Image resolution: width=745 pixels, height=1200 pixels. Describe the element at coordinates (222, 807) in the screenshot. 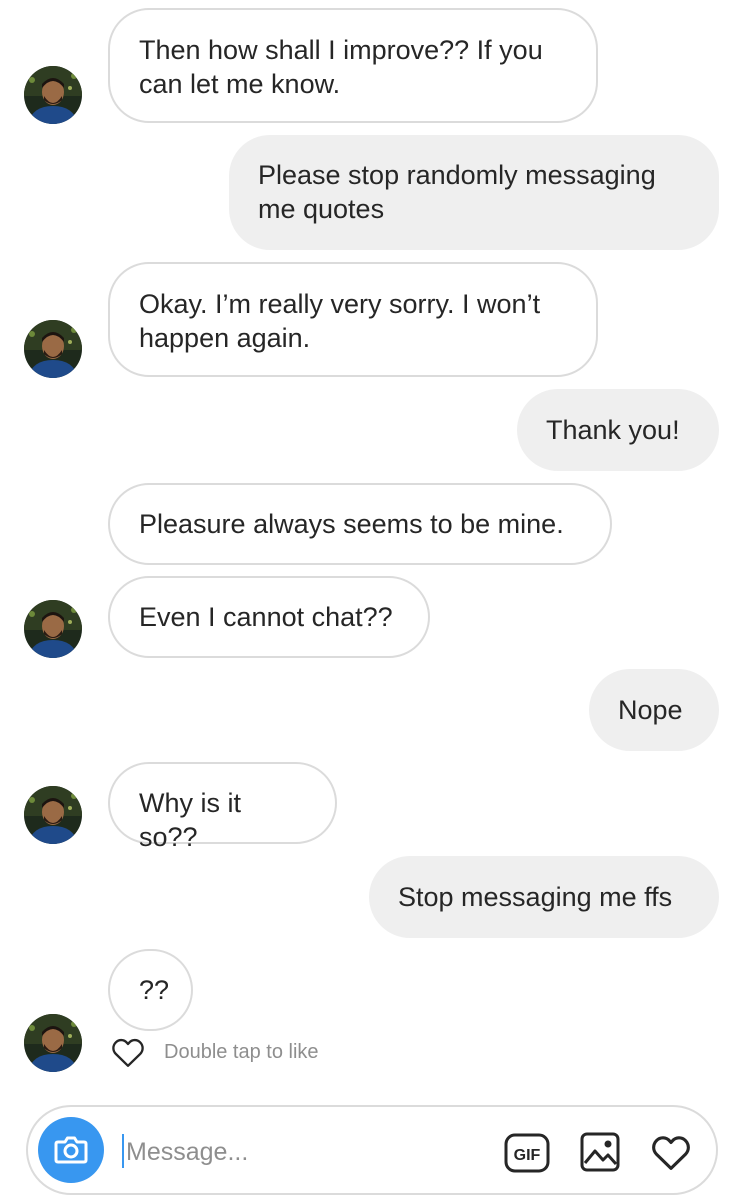

I see `message-bubble-incoming: Why is it so??` at that location.